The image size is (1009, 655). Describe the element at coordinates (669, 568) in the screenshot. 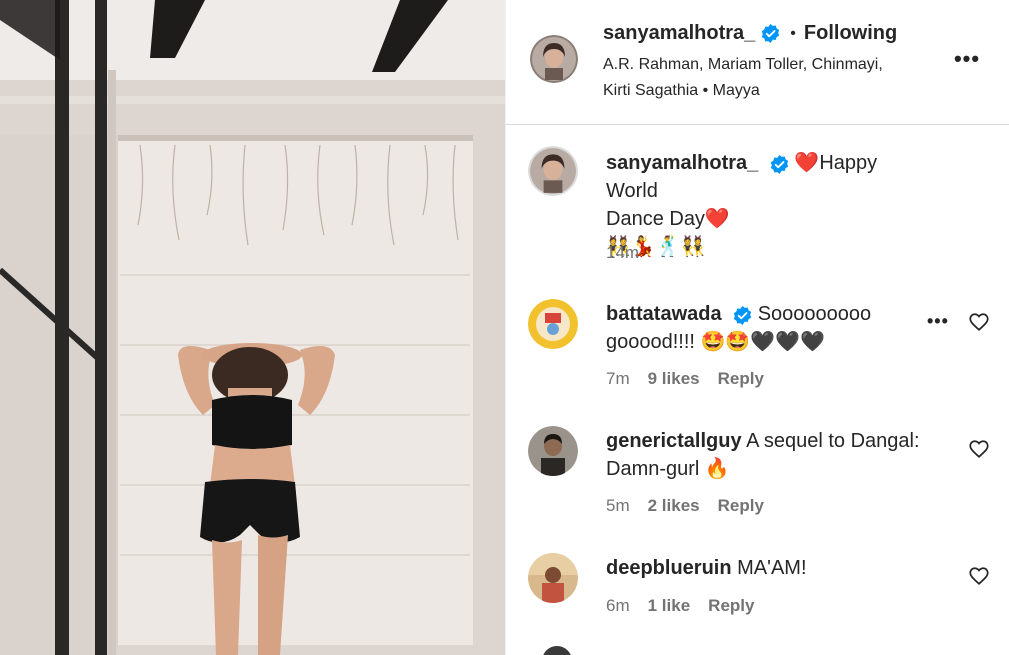

I see `username-link: deepblueruin` at that location.